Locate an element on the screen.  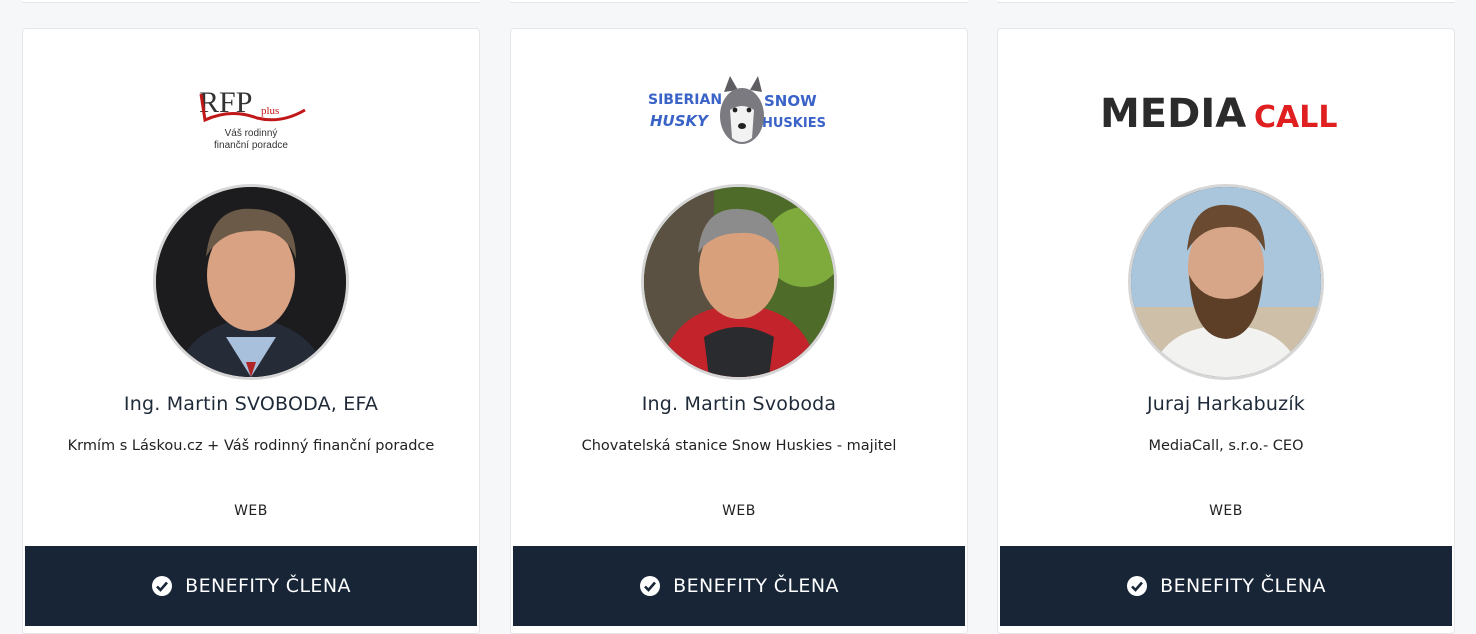
logo-media-text: MEDIA is located at coordinates (1173, 114).